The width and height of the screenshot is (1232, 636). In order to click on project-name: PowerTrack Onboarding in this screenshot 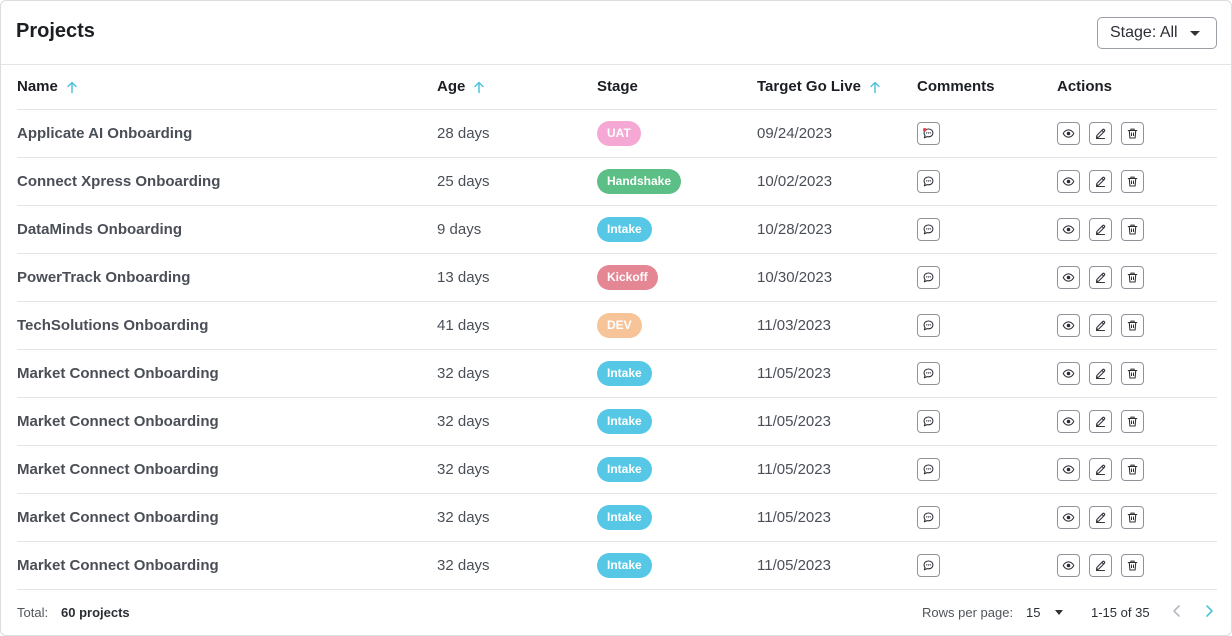, I will do `click(227, 277)`.